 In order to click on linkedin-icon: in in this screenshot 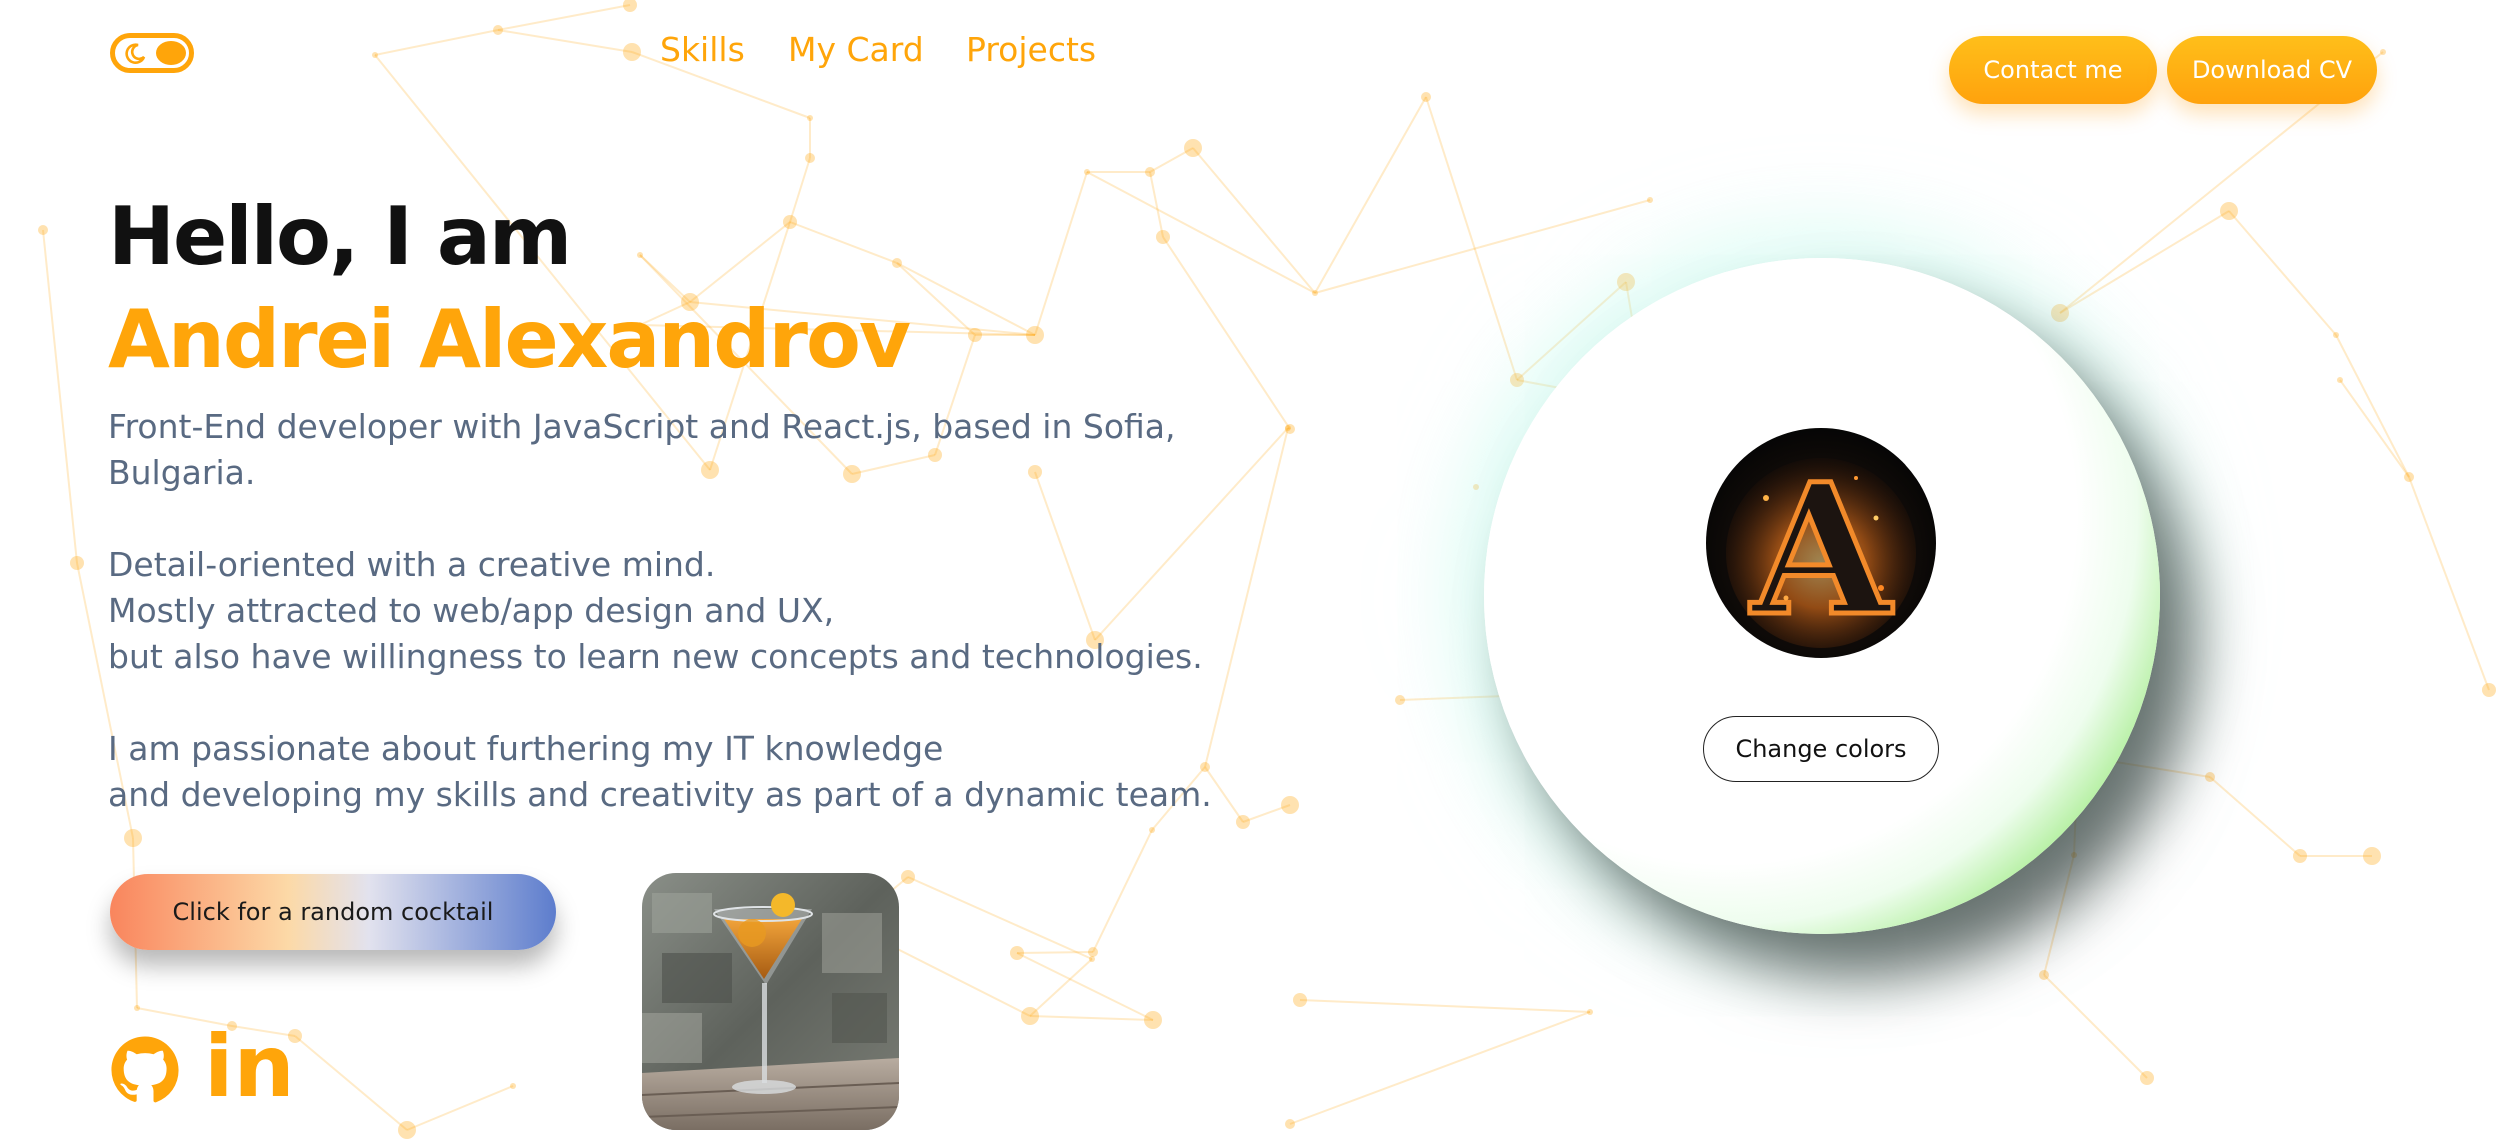, I will do `click(249, 1067)`.